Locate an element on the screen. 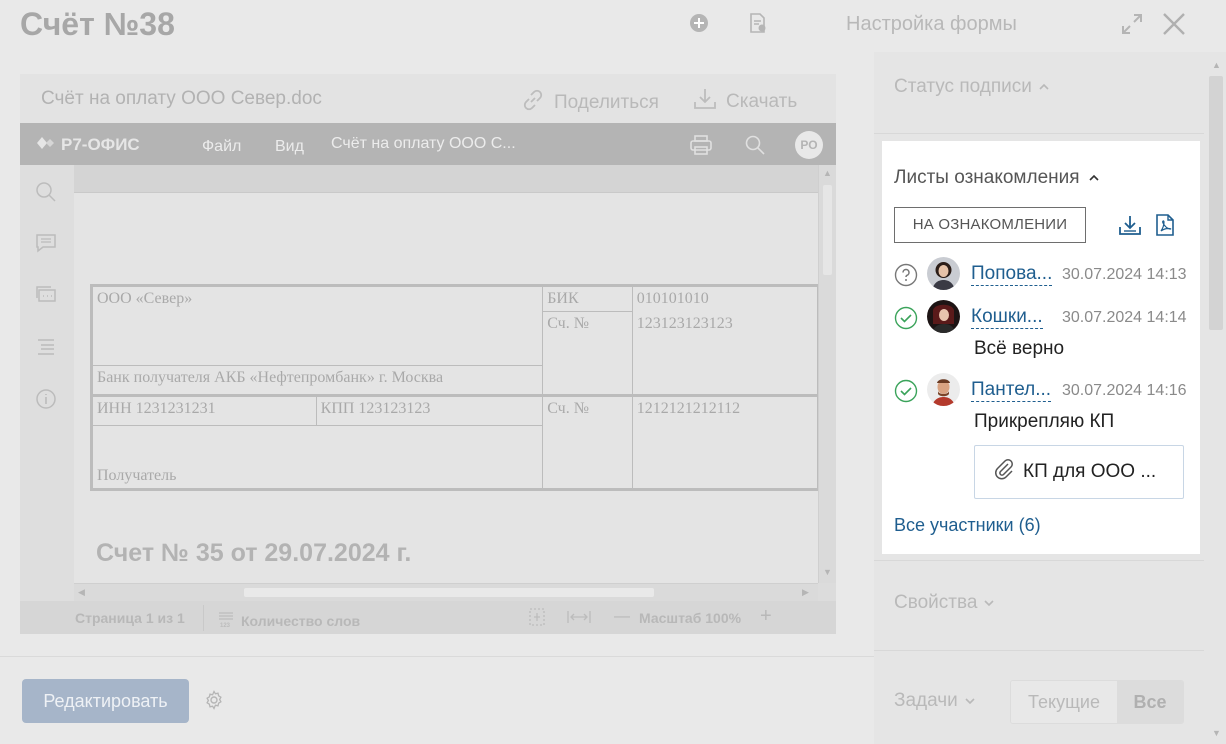 This screenshot has height=744, width=1226. scroll-right-icon: ▶ is located at coordinates (805, 592).